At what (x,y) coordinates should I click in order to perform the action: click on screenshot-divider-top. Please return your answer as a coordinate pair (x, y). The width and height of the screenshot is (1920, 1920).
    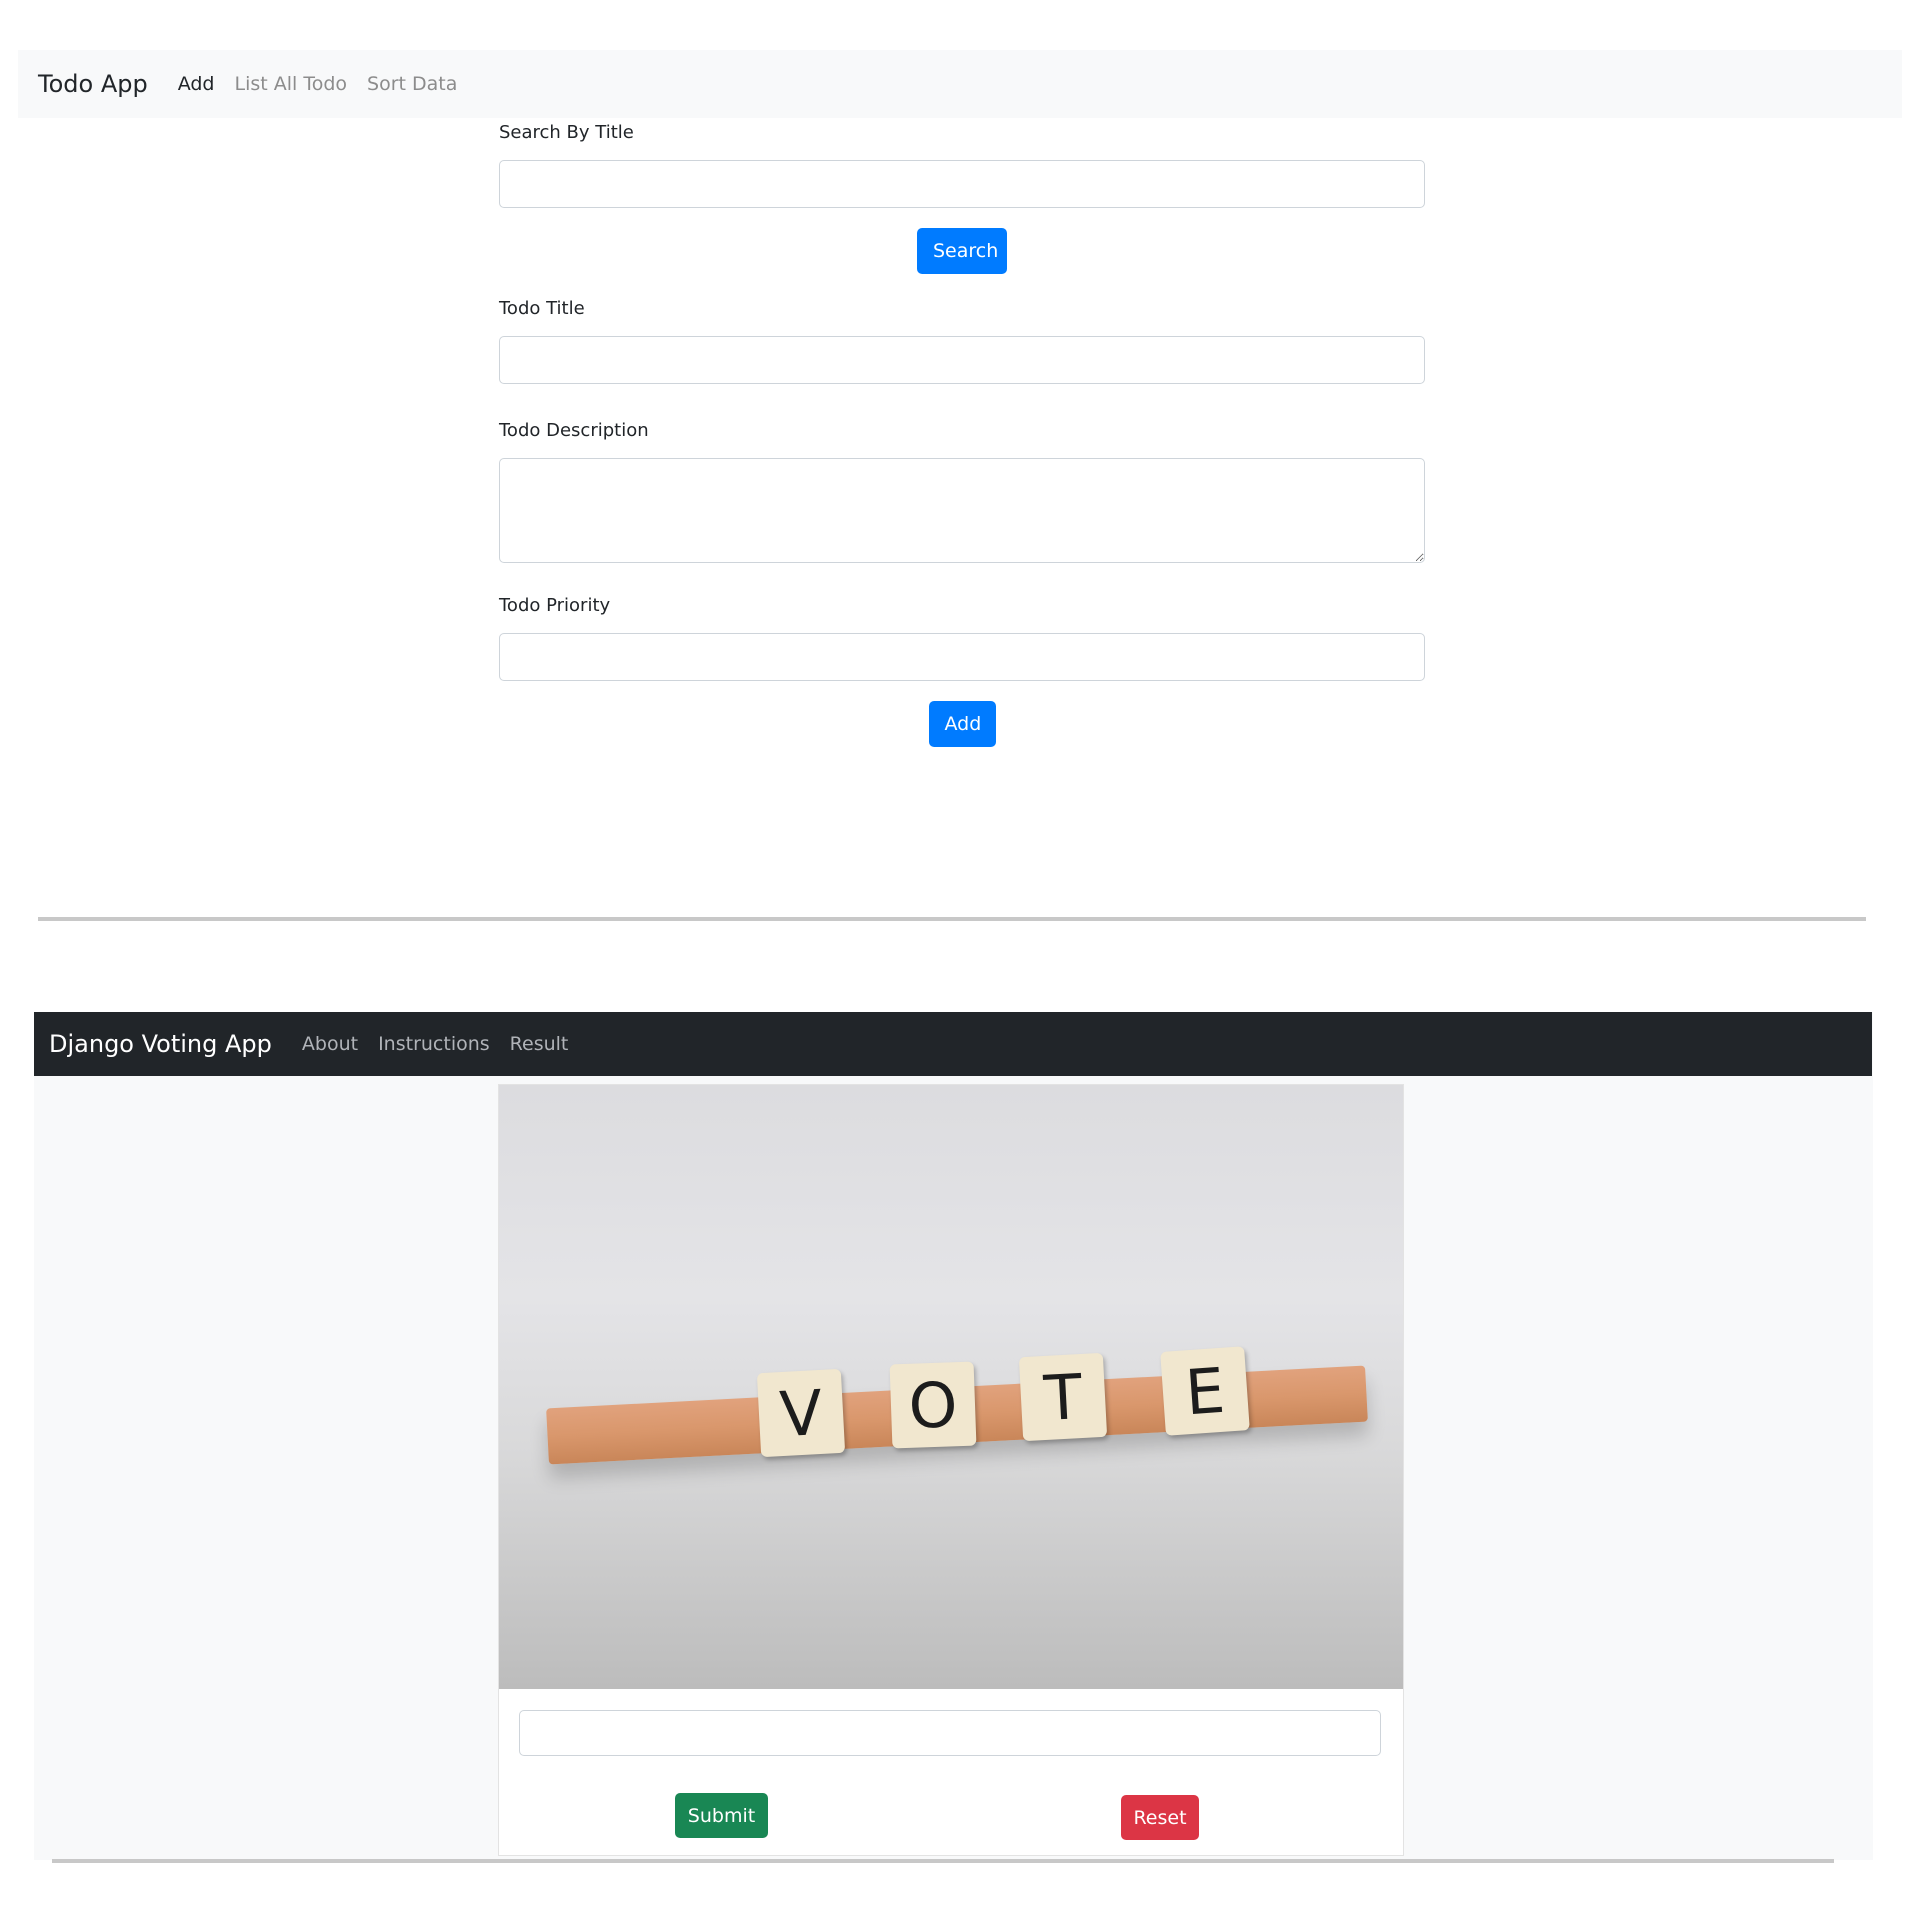
    Looking at the image, I should click on (952, 919).